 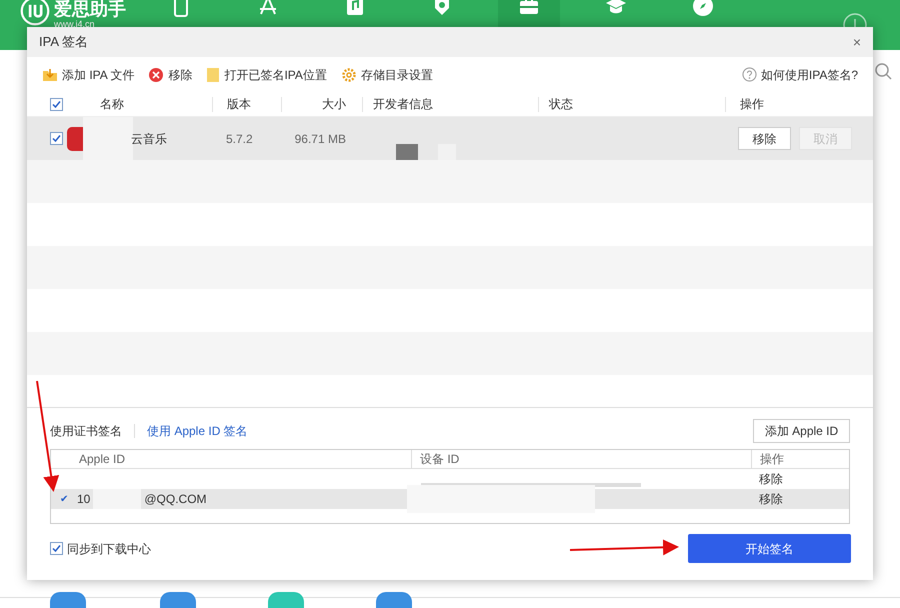 What do you see at coordinates (764, 138) in the screenshot?
I see `row-button: 移除` at bounding box center [764, 138].